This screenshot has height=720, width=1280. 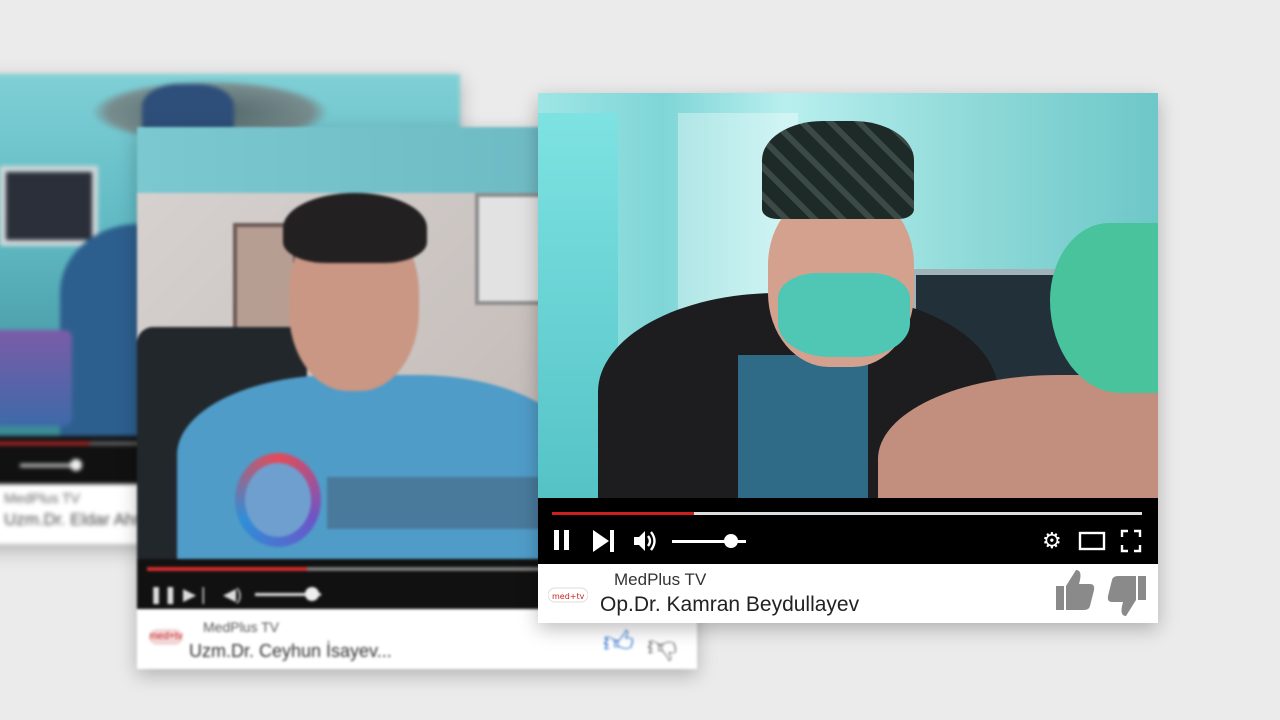 What do you see at coordinates (377, 467) in the screenshot?
I see `person-body` at bounding box center [377, 467].